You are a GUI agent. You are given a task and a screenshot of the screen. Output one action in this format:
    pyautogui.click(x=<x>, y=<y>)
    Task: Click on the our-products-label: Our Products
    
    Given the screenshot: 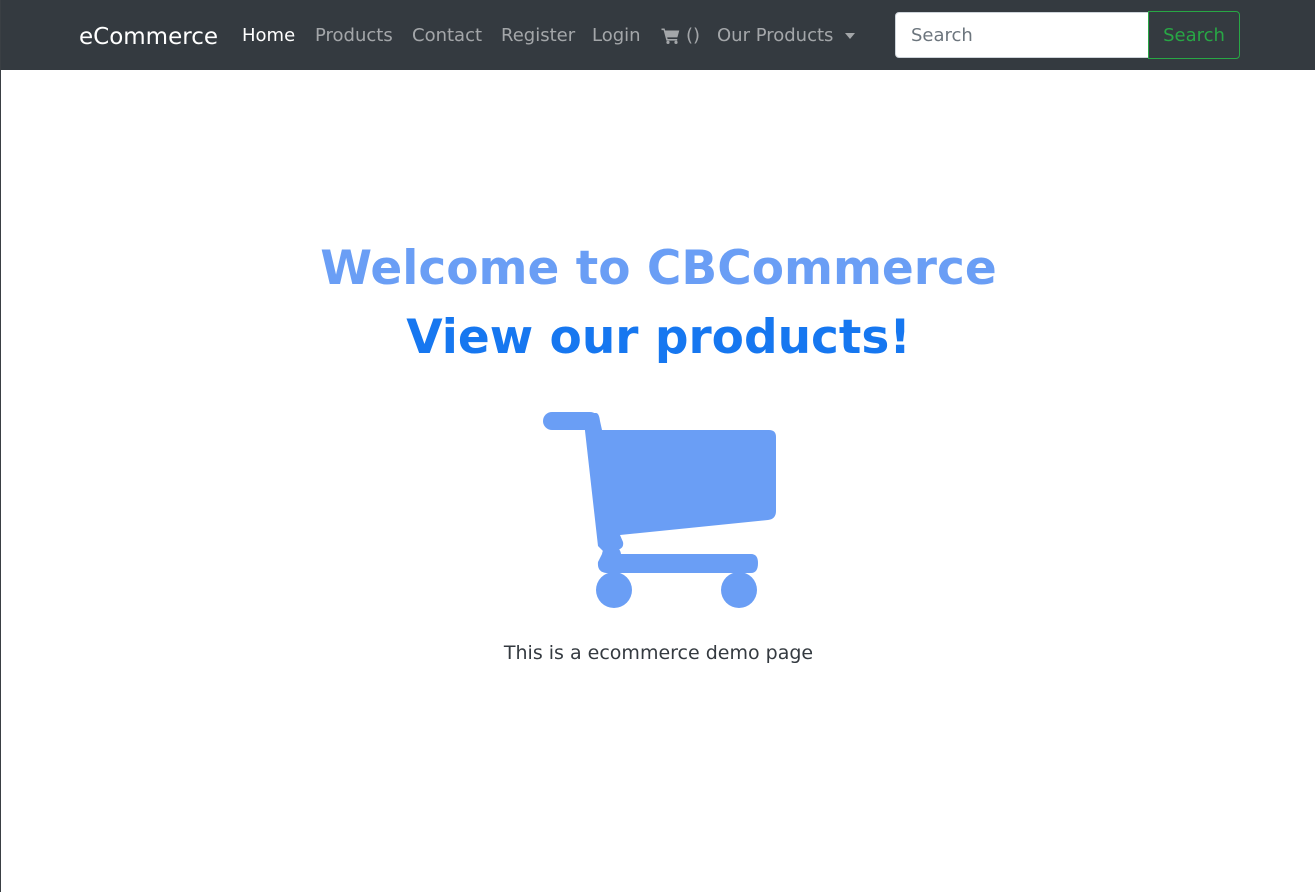 What is the action you would take?
    pyautogui.click(x=775, y=35)
    